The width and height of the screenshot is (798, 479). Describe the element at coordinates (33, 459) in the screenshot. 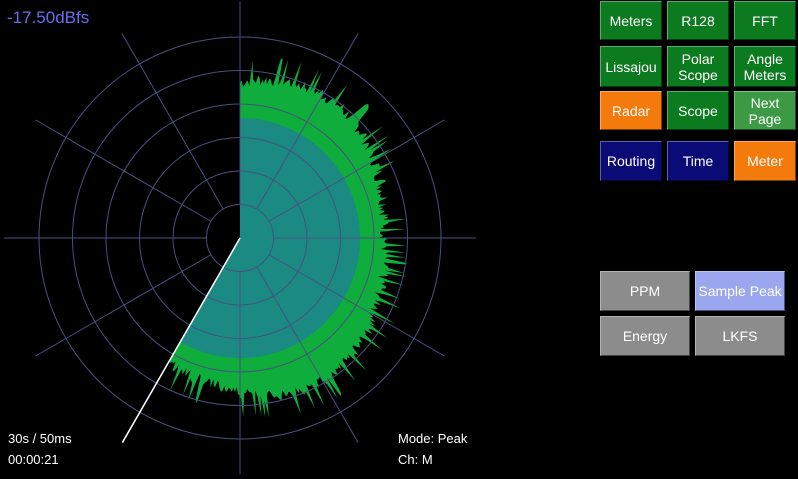

I see `elapsed-time: 00:00:21` at that location.